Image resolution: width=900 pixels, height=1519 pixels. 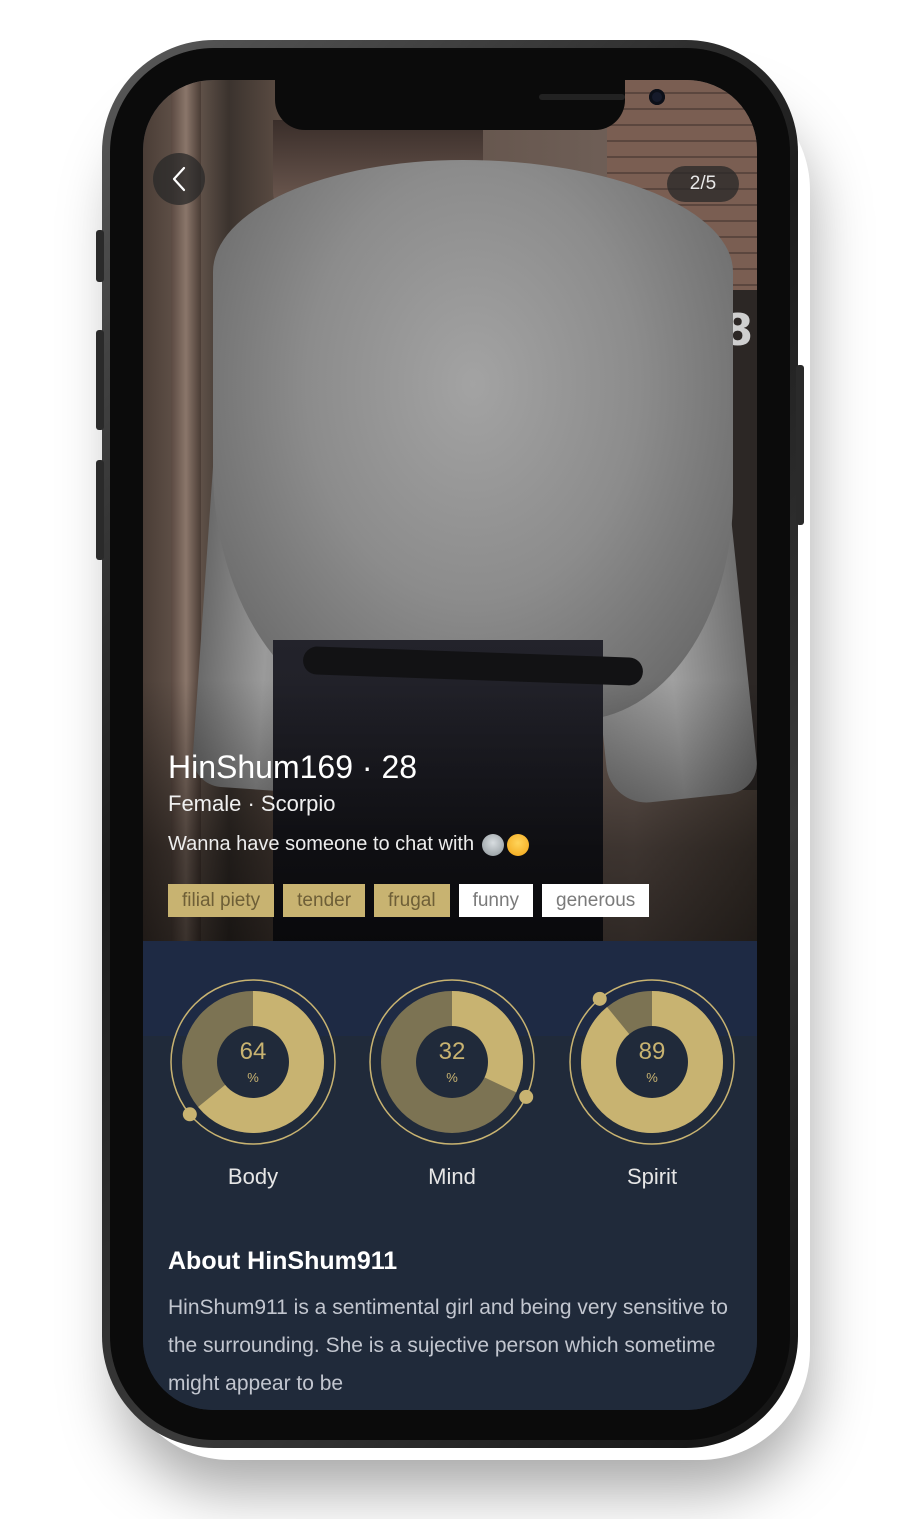 I want to click on grimacing-emoji-icon, so click(x=518, y=844).